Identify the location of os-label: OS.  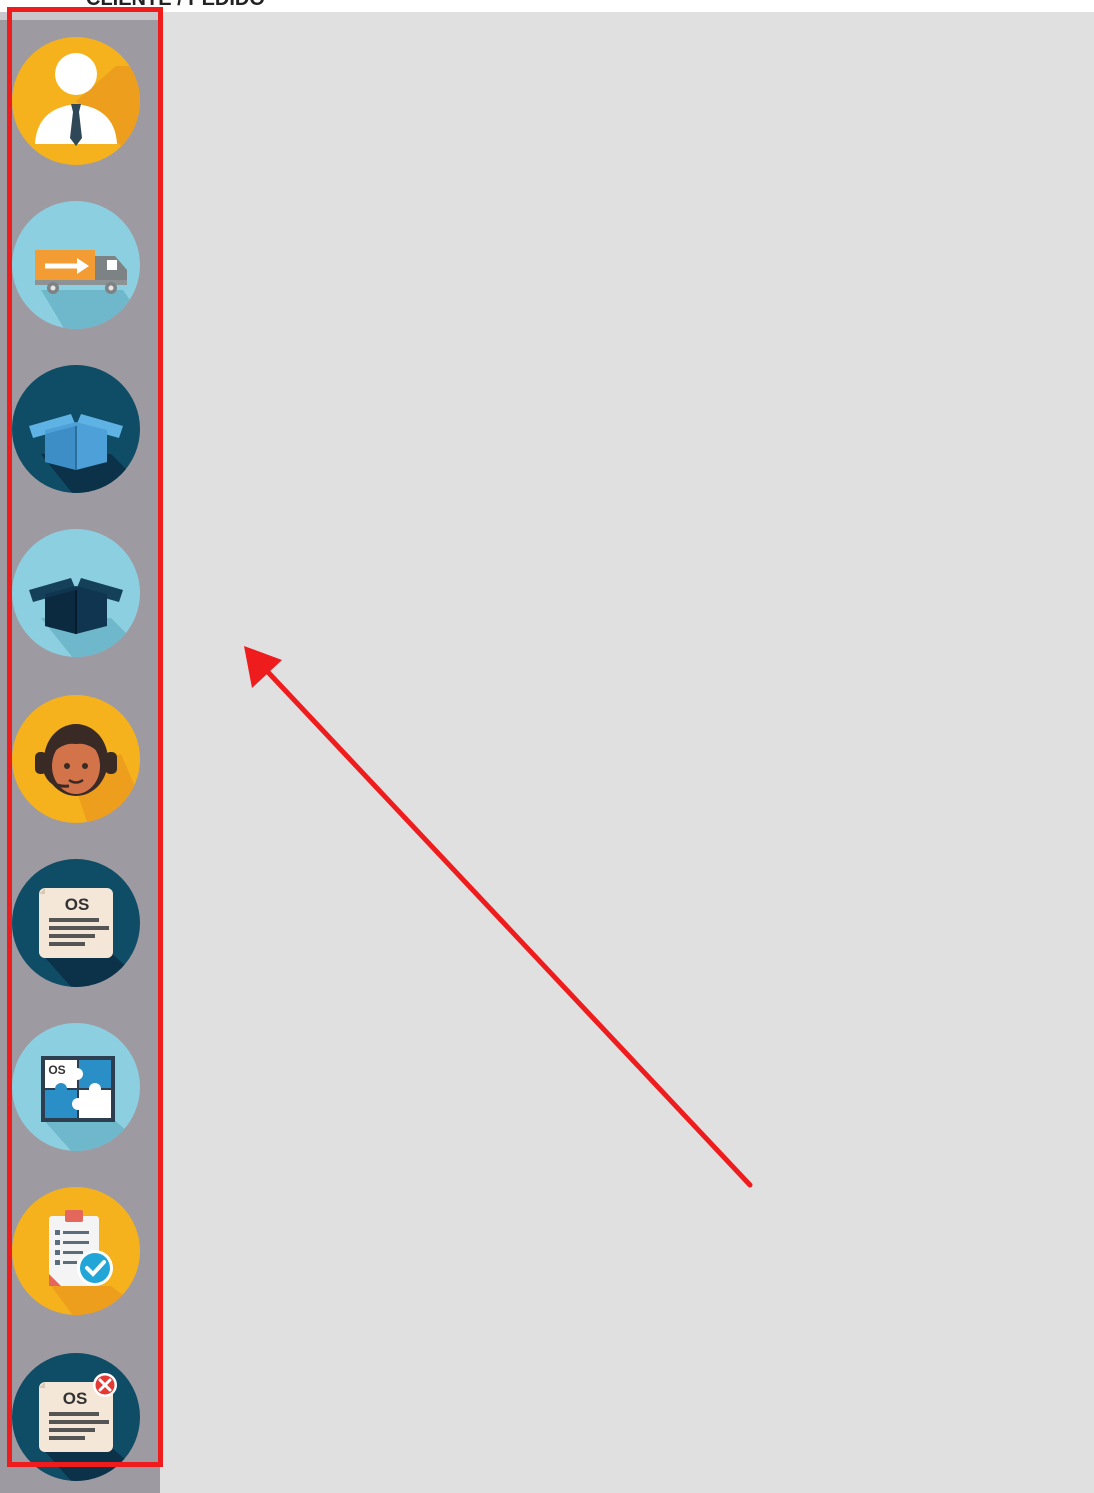
(77, 904).